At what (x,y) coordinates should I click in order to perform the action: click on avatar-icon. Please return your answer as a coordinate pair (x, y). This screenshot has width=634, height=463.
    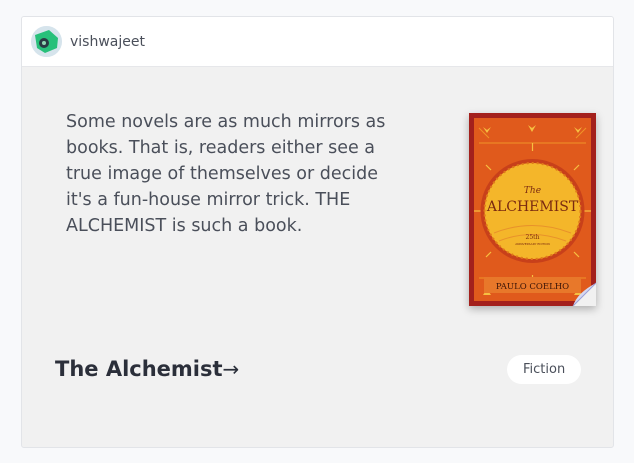
    Looking at the image, I should click on (46, 41).